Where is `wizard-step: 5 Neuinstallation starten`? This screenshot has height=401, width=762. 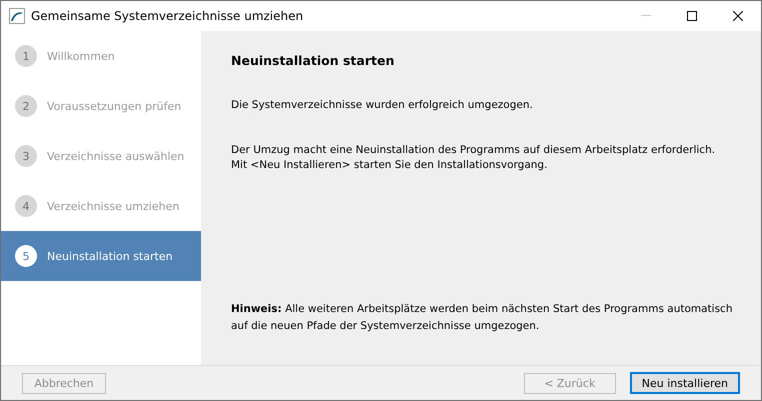
wizard-step: 5 Neuinstallation starten is located at coordinates (101, 256).